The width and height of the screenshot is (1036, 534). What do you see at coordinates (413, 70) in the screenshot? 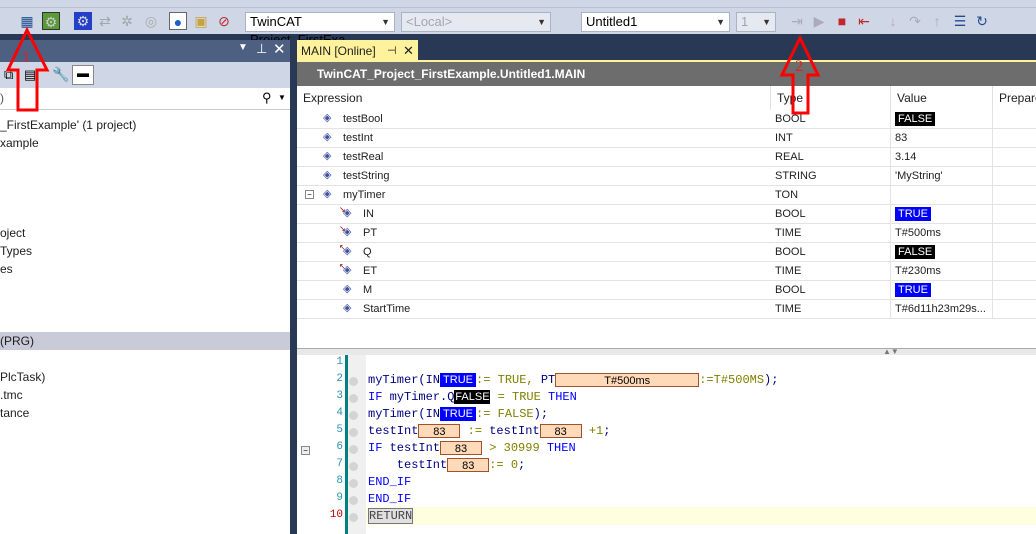
I see `annotation-overlay: 1 2` at bounding box center [413, 70].